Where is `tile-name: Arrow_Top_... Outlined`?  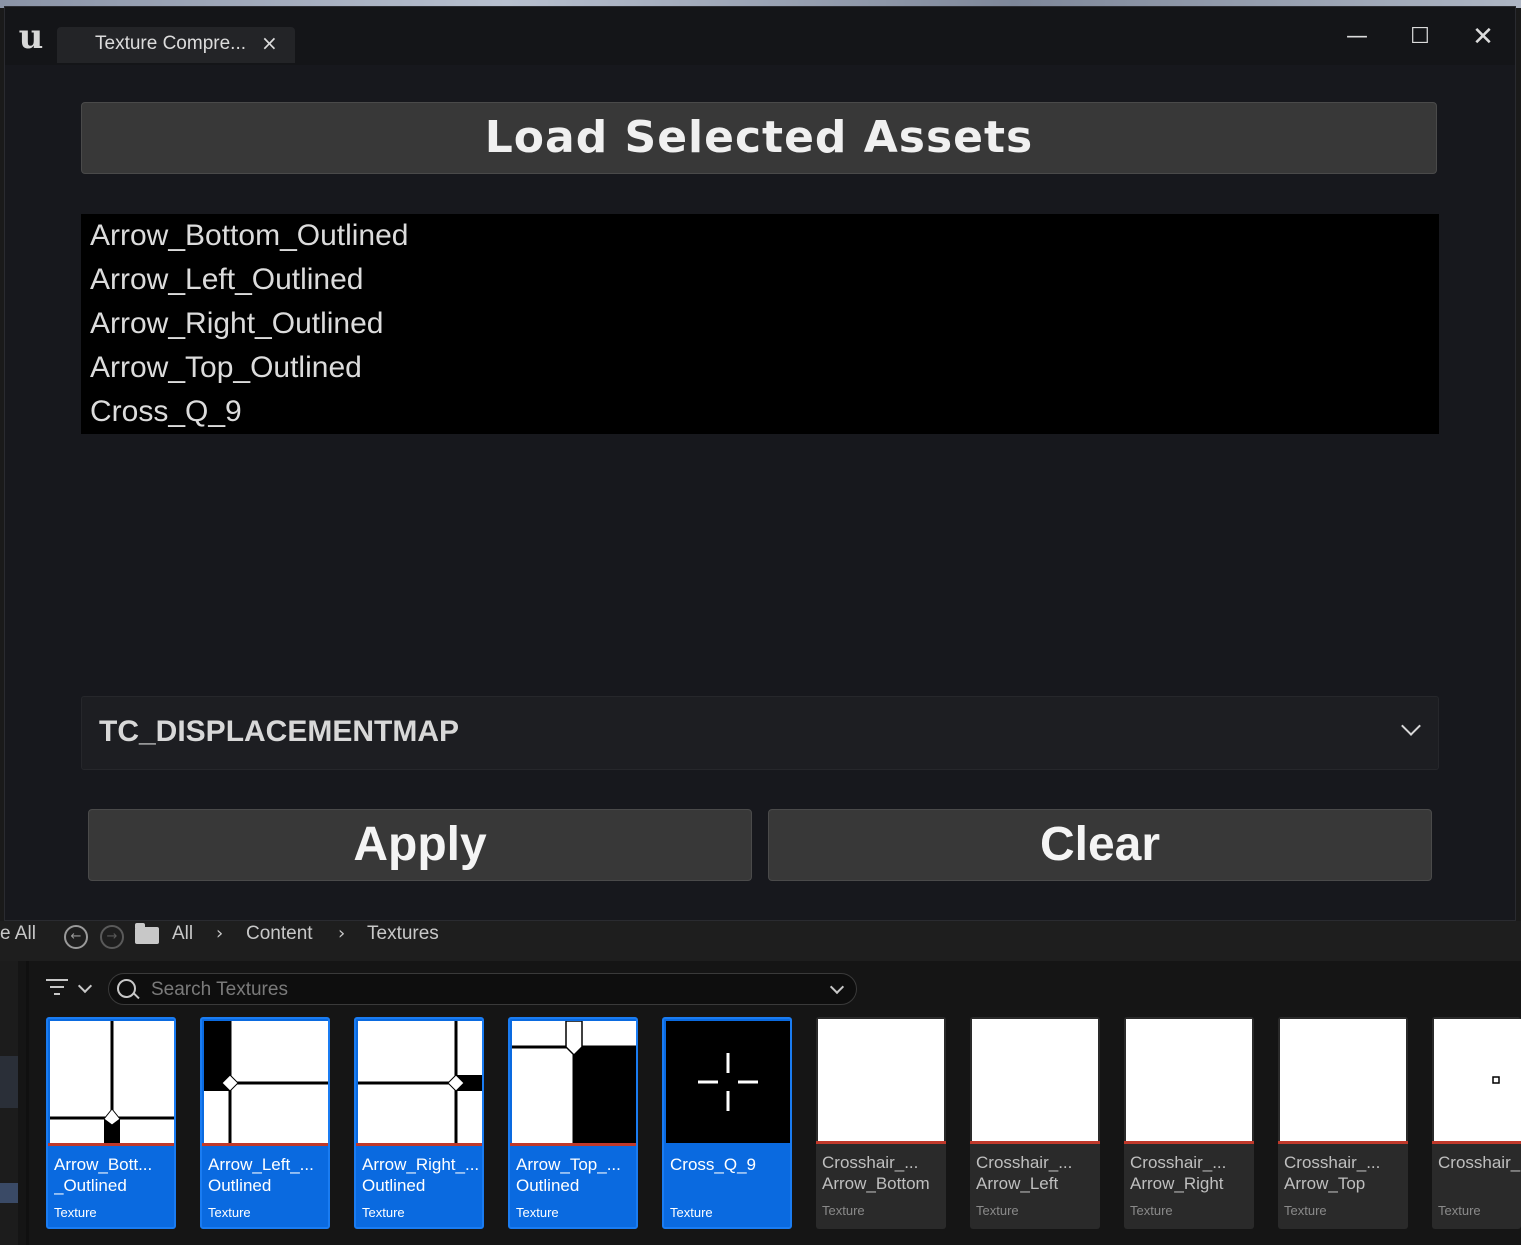 tile-name: Arrow_Top_... Outlined is located at coordinates (568, 1175).